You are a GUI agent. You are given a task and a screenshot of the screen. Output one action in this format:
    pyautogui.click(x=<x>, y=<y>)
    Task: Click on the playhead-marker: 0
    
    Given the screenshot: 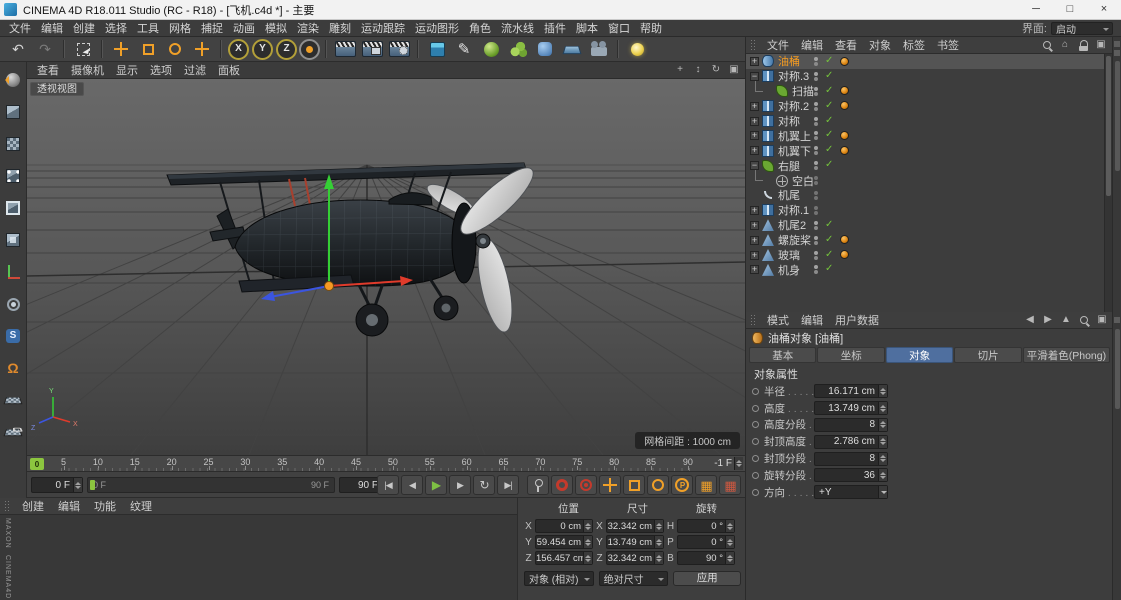 What is the action you would take?
    pyautogui.click(x=37, y=464)
    